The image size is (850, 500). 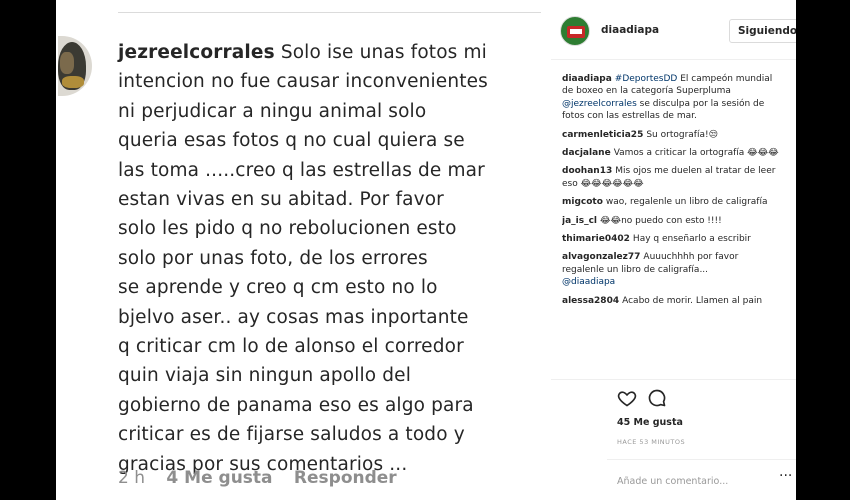 What do you see at coordinates (345, 478) in the screenshot?
I see `reply-button: Responder` at bounding box center [345, 478].